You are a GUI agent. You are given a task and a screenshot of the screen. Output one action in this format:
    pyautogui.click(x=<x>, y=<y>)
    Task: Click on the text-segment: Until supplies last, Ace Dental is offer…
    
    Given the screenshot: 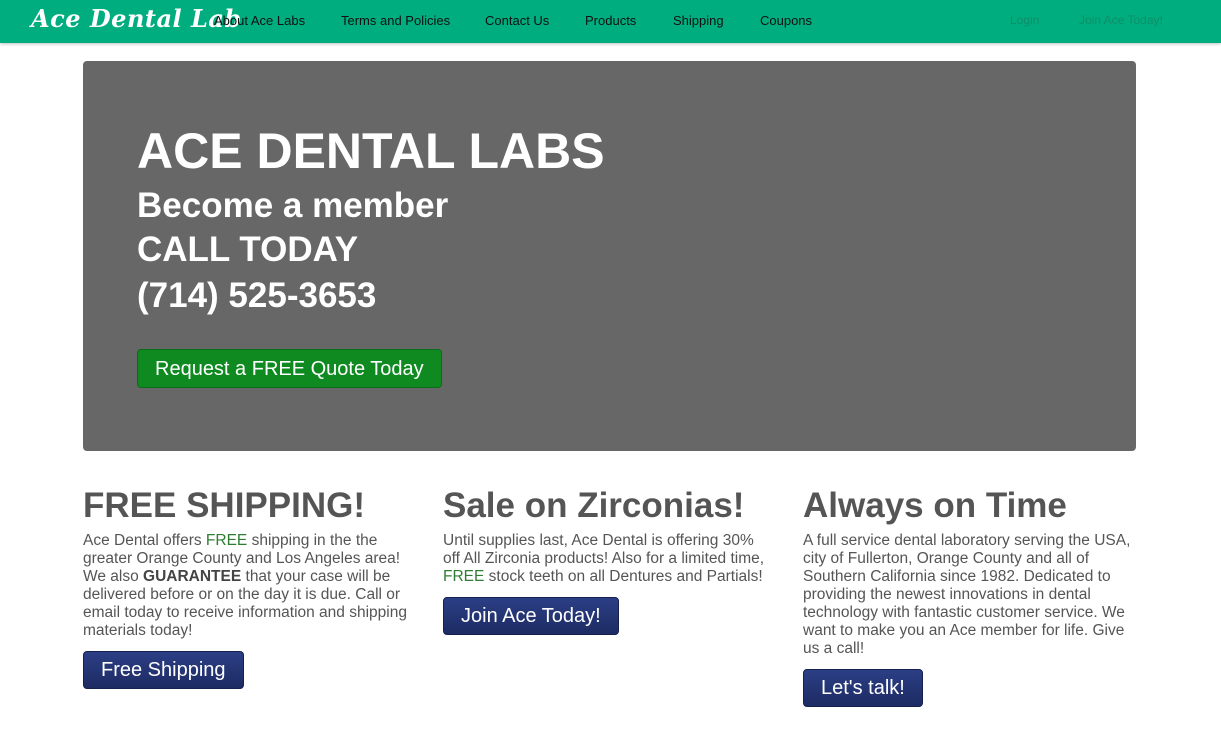 What is the action you would take?
    pyautogui.click(x=604, y=549)
    